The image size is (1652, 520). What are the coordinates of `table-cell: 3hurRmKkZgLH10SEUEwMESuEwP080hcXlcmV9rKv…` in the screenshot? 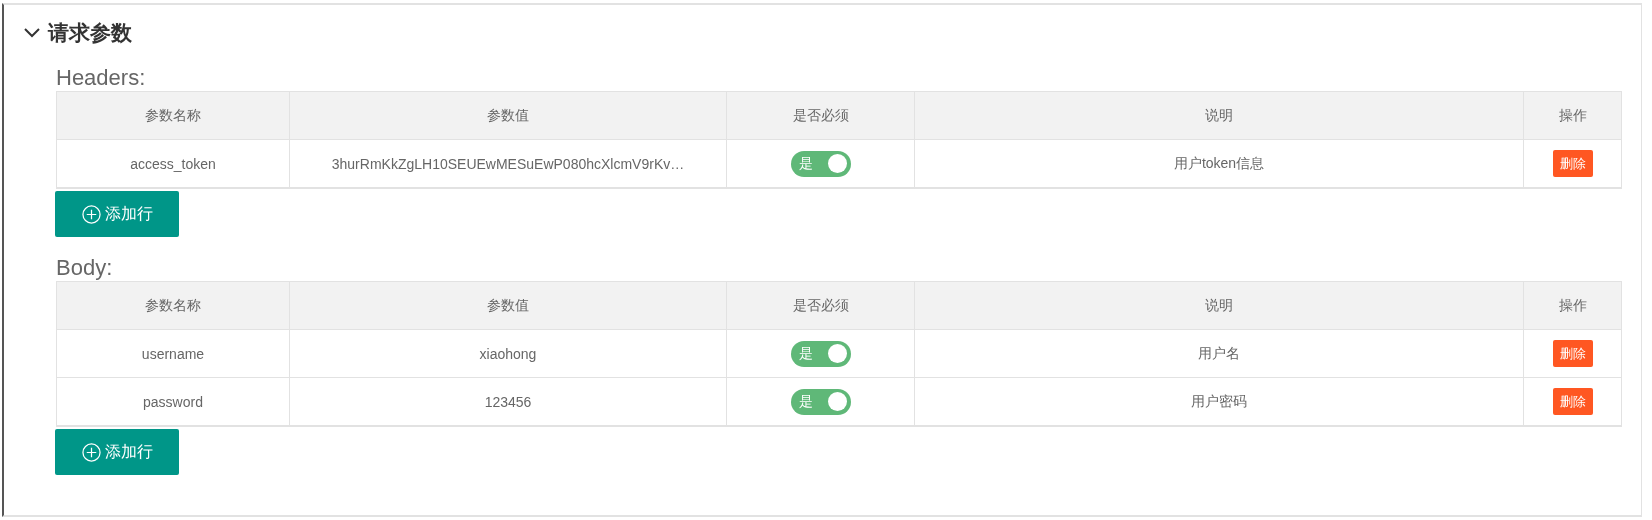 It's located at (508, 164).